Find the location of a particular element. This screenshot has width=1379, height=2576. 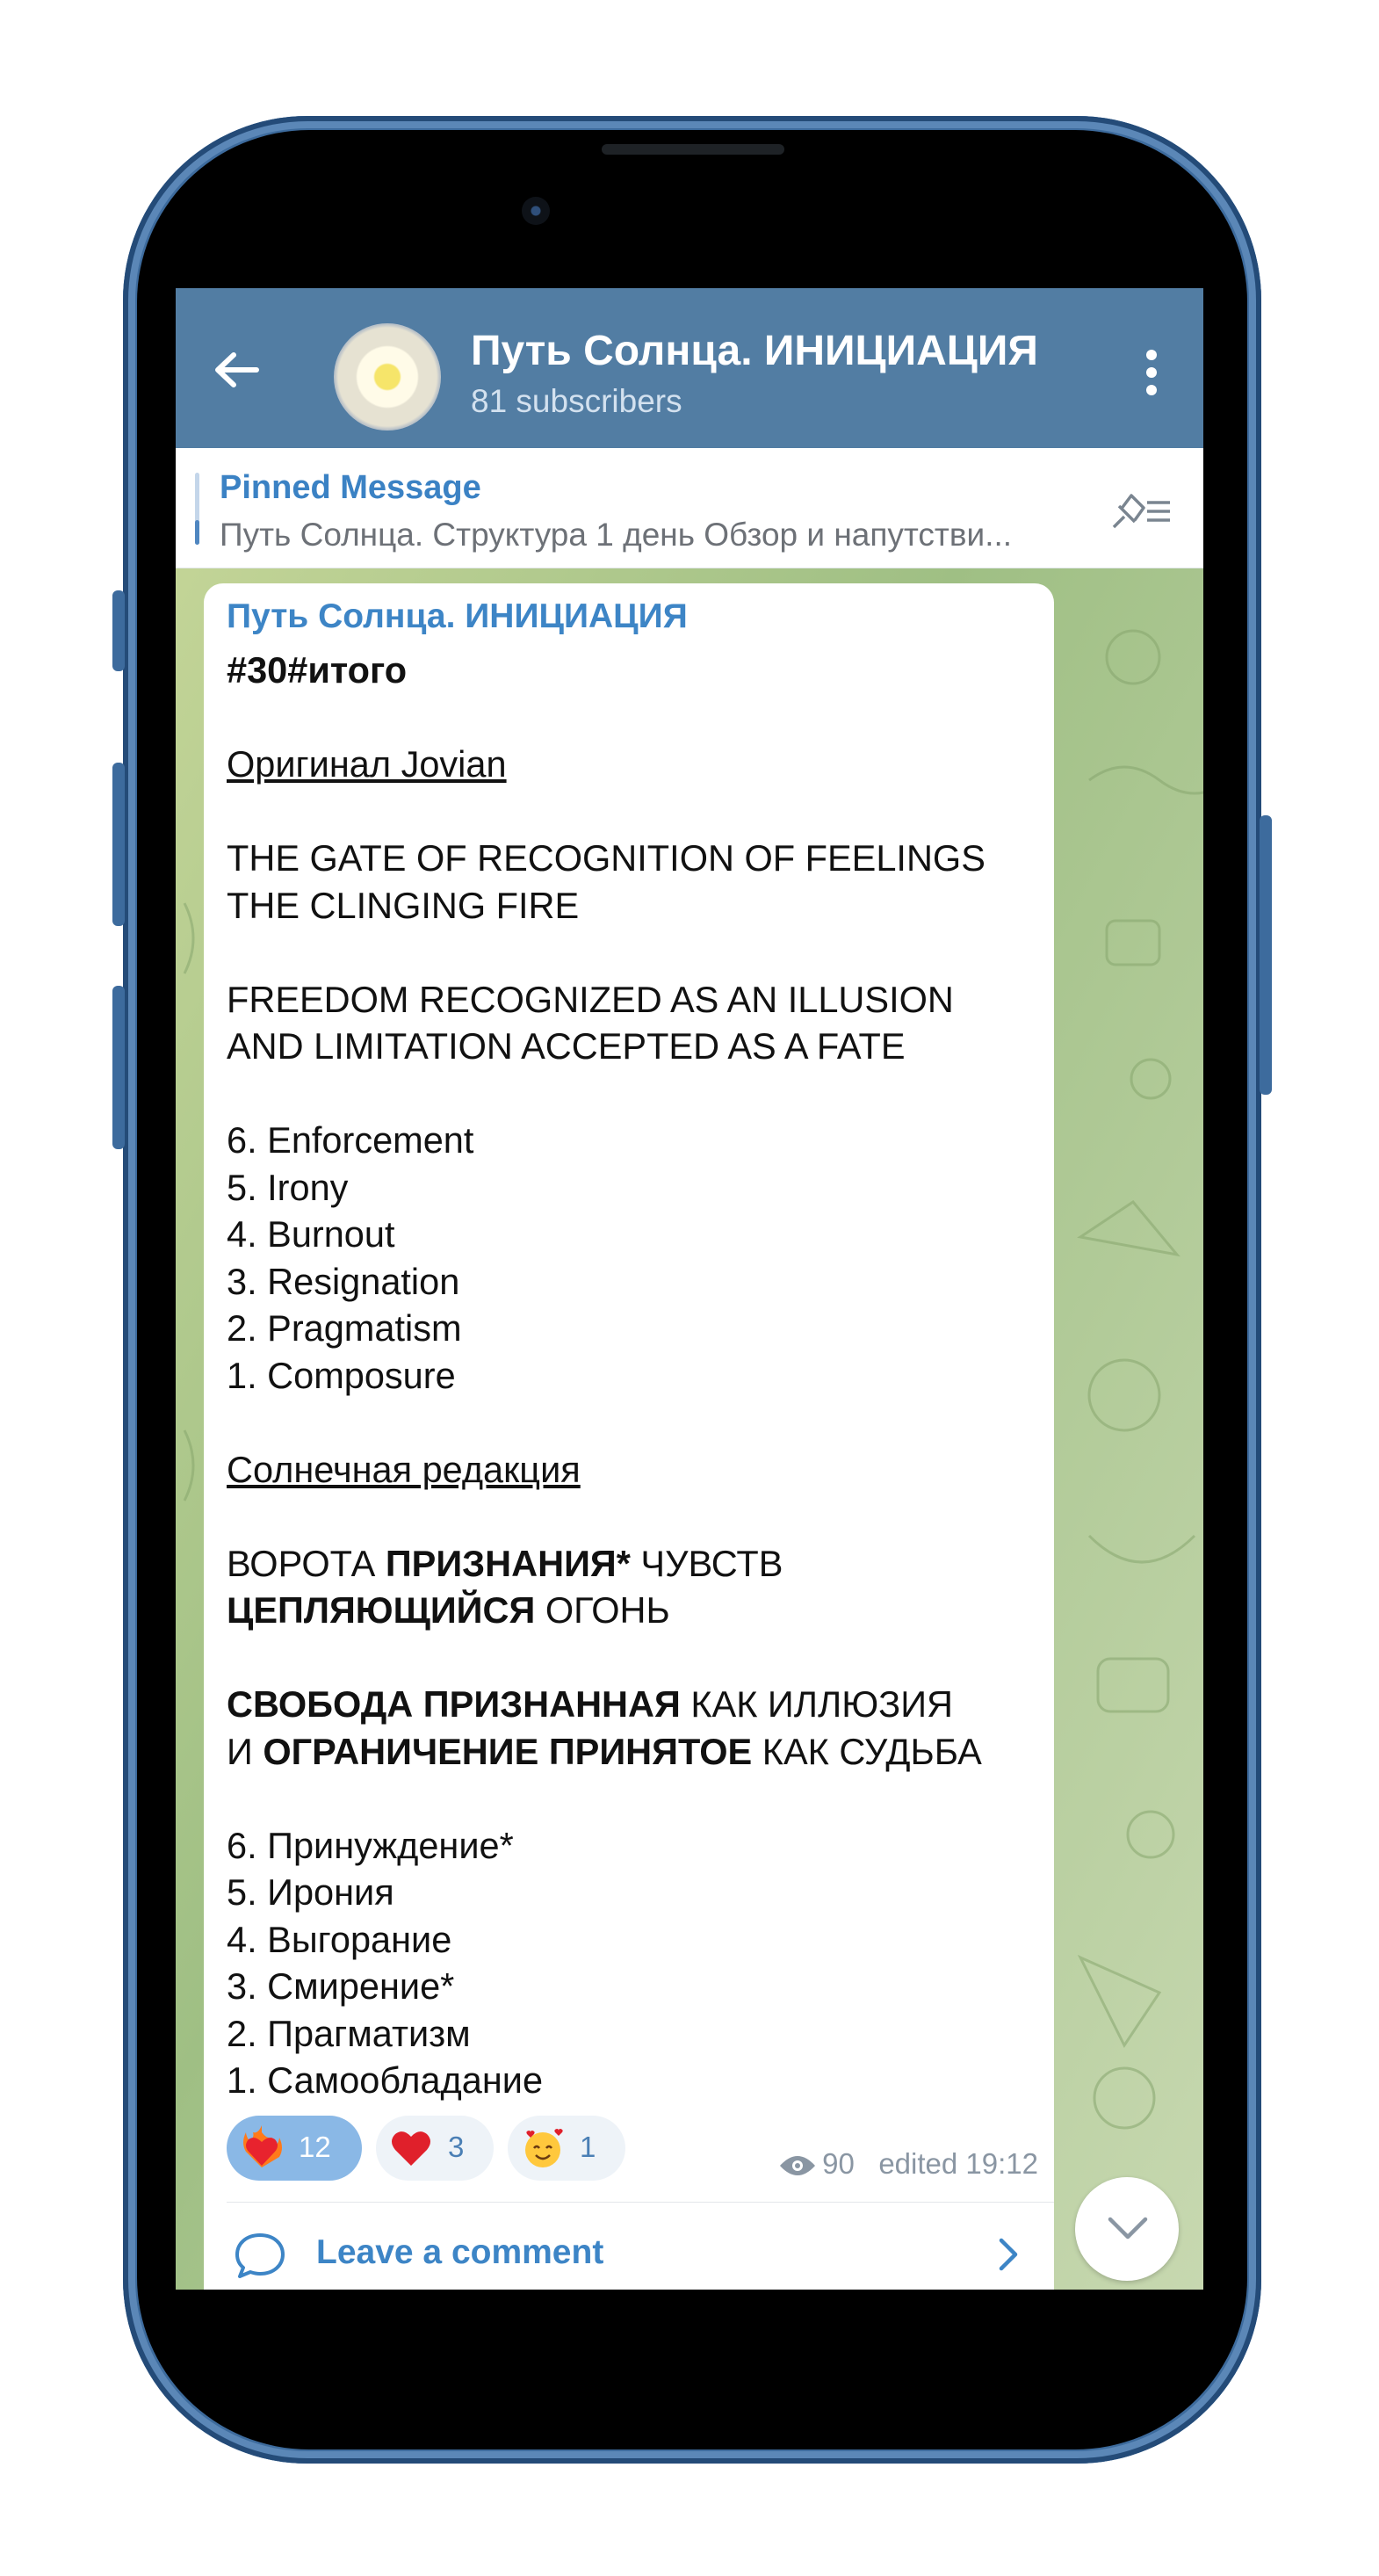

section-heading-solar: Солнечная редакция is located at coordinates (404, 1469).